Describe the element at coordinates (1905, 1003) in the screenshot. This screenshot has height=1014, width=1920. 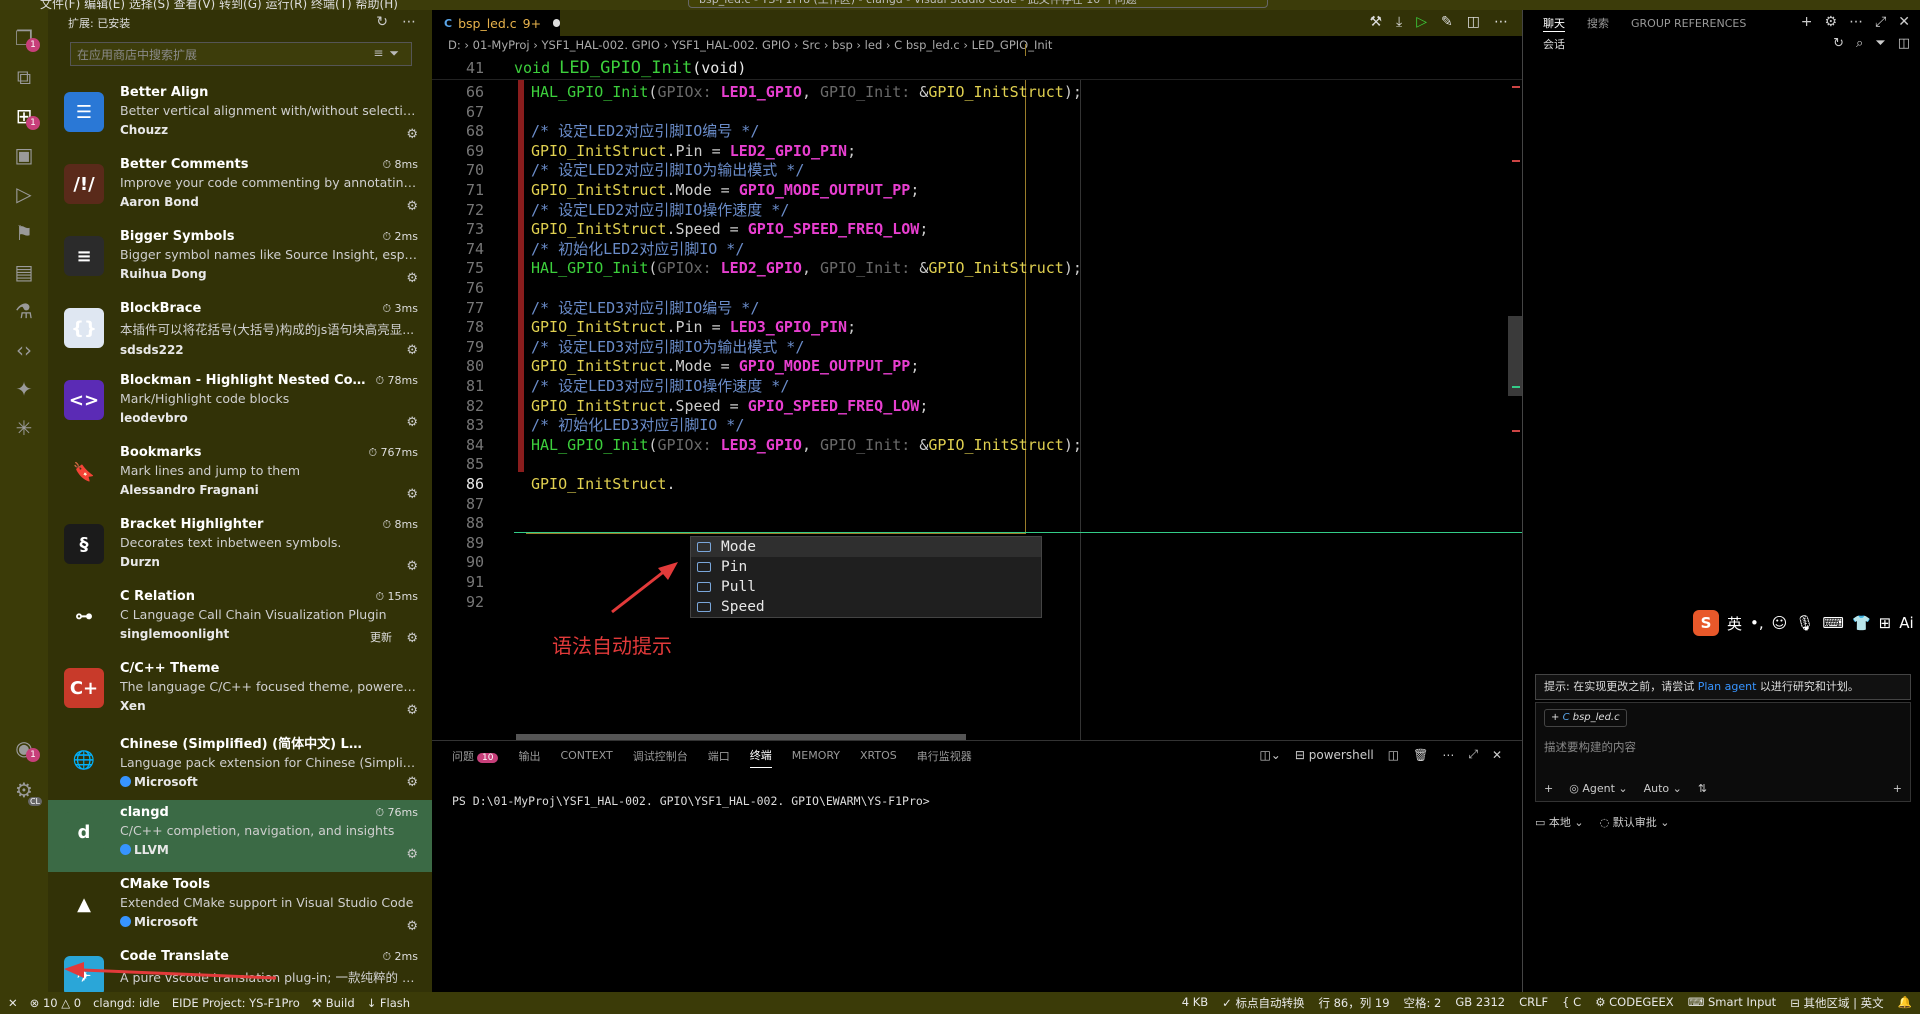
I see `notifications-icon: 🔔` at that location.